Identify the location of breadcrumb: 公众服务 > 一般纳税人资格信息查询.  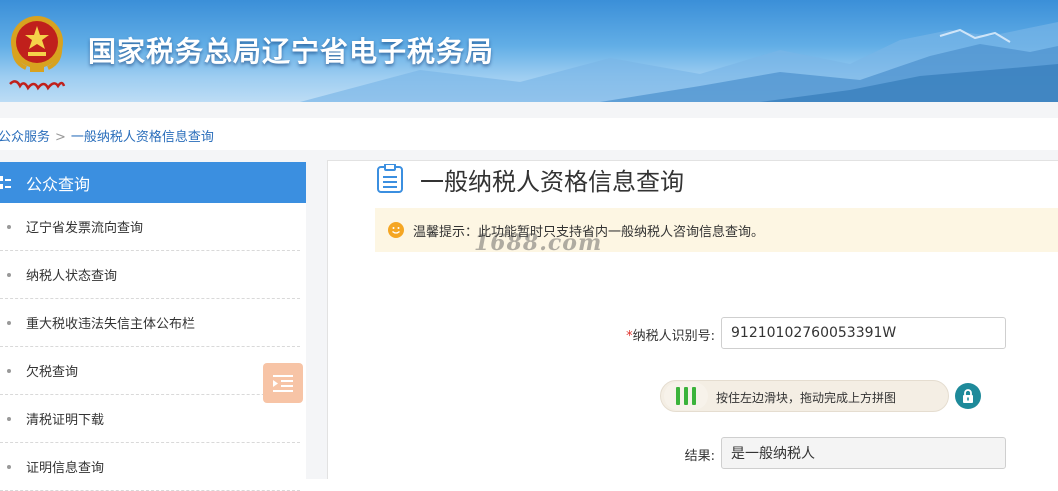
(107, 135).